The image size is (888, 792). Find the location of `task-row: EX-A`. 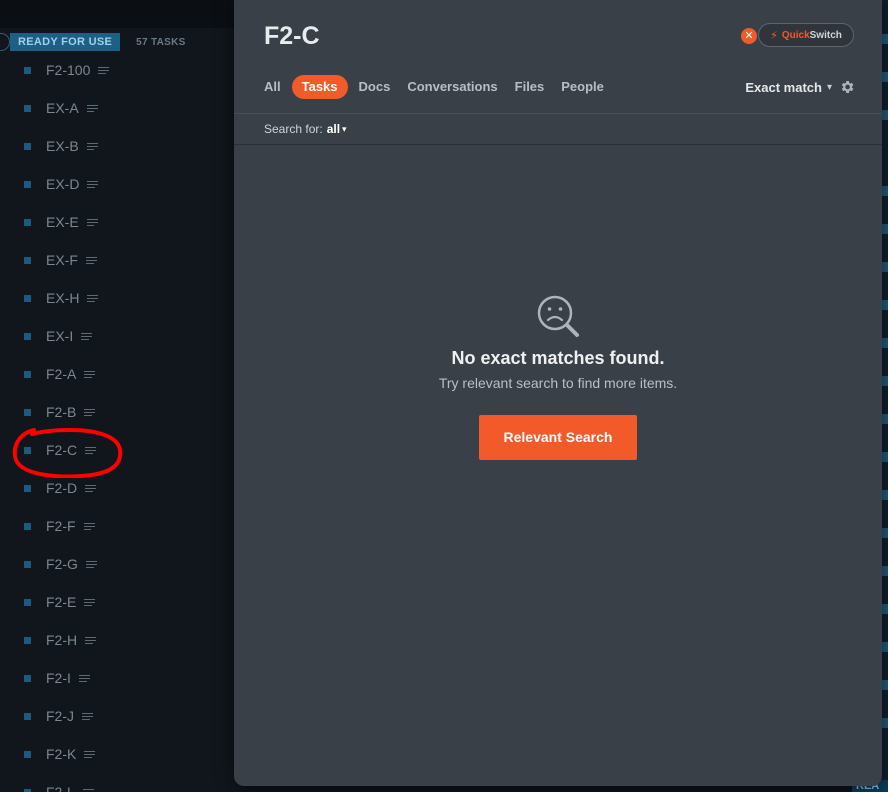

task-row: EX-A is located at coordinates (120, 108).